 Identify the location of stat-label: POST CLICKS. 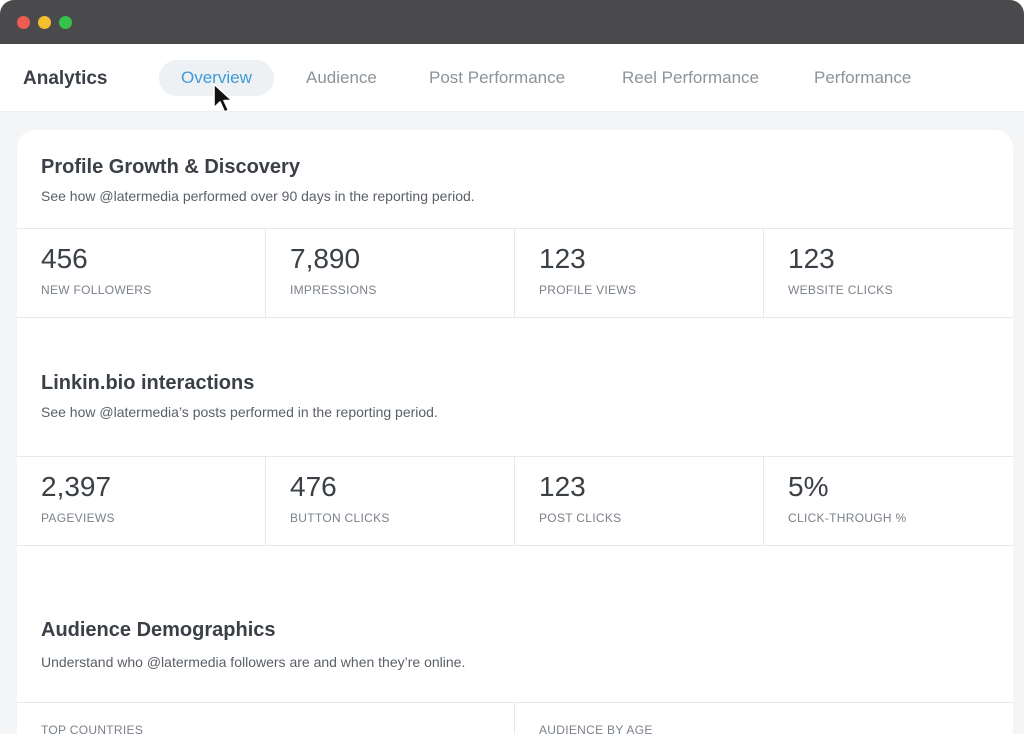
(580, 518).